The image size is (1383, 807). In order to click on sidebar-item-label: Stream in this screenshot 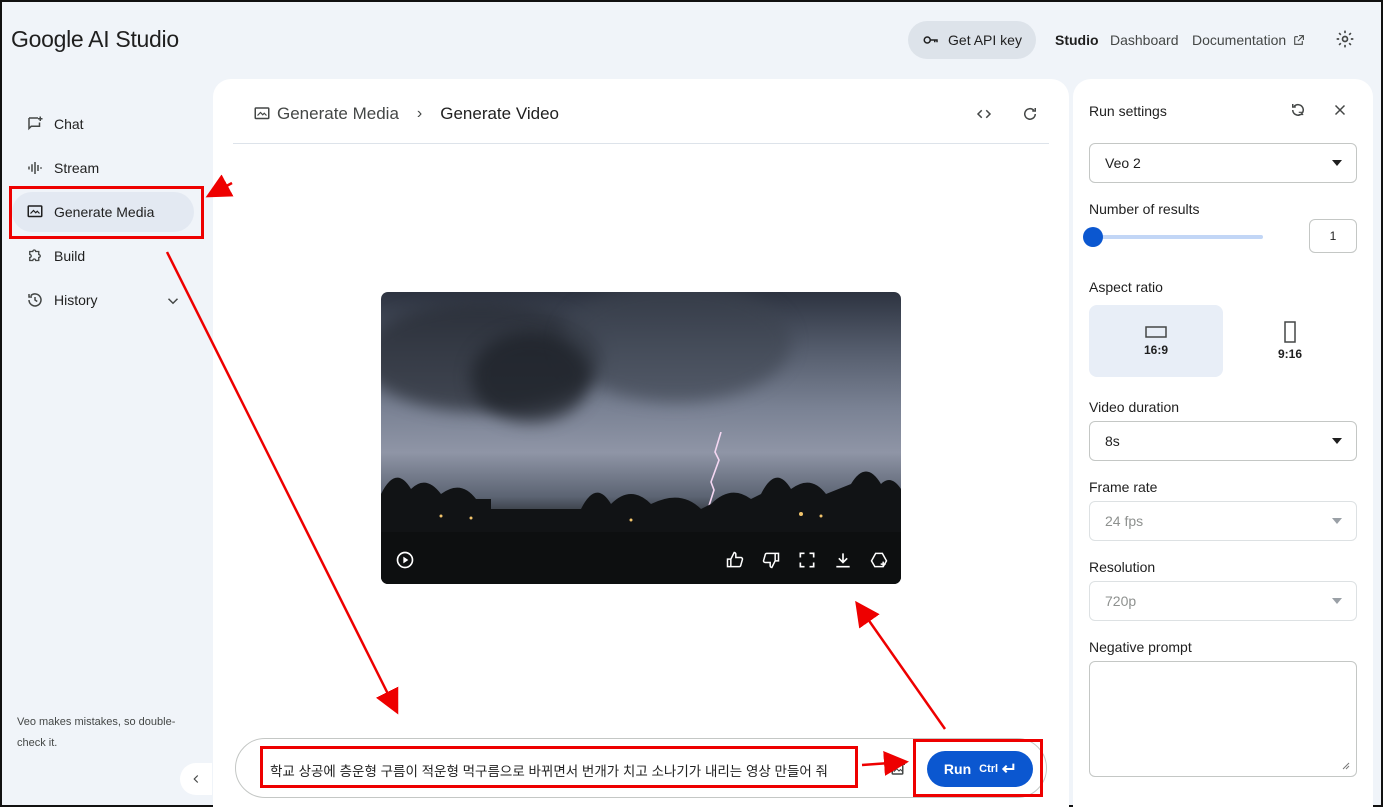, I will do `click(77, 168)`.